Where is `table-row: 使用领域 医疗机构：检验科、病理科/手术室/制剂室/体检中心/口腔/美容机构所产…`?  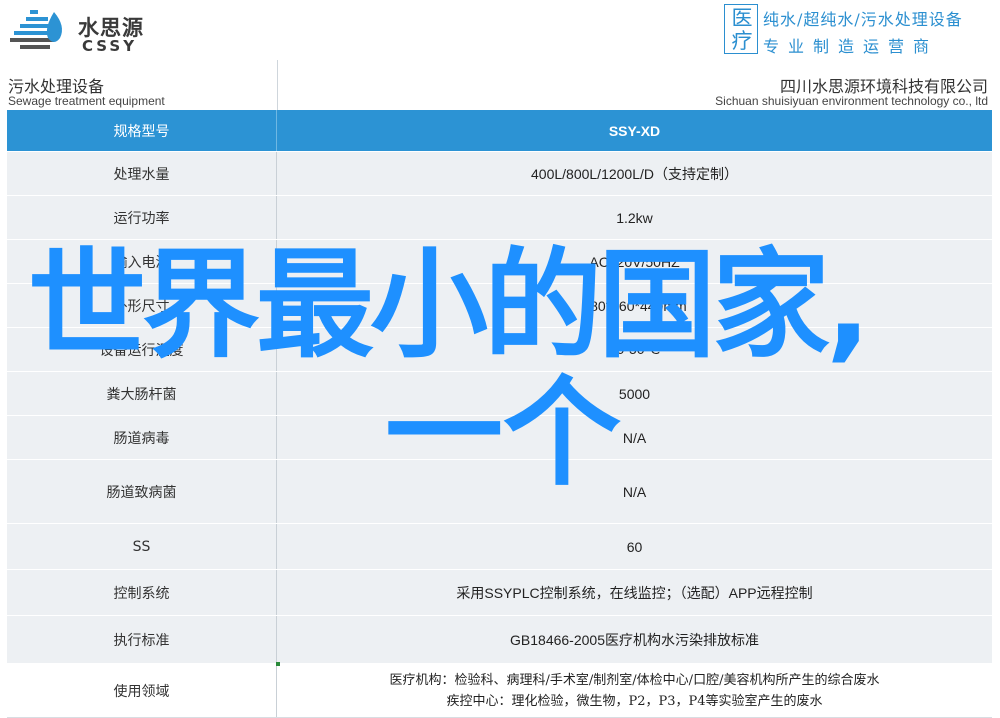
table-row: 使用领域 医疗机构：检验科、病理科/手术室/制剂室/体检中心/口腔/美容机构所产… is located at coordinates (499, 691).